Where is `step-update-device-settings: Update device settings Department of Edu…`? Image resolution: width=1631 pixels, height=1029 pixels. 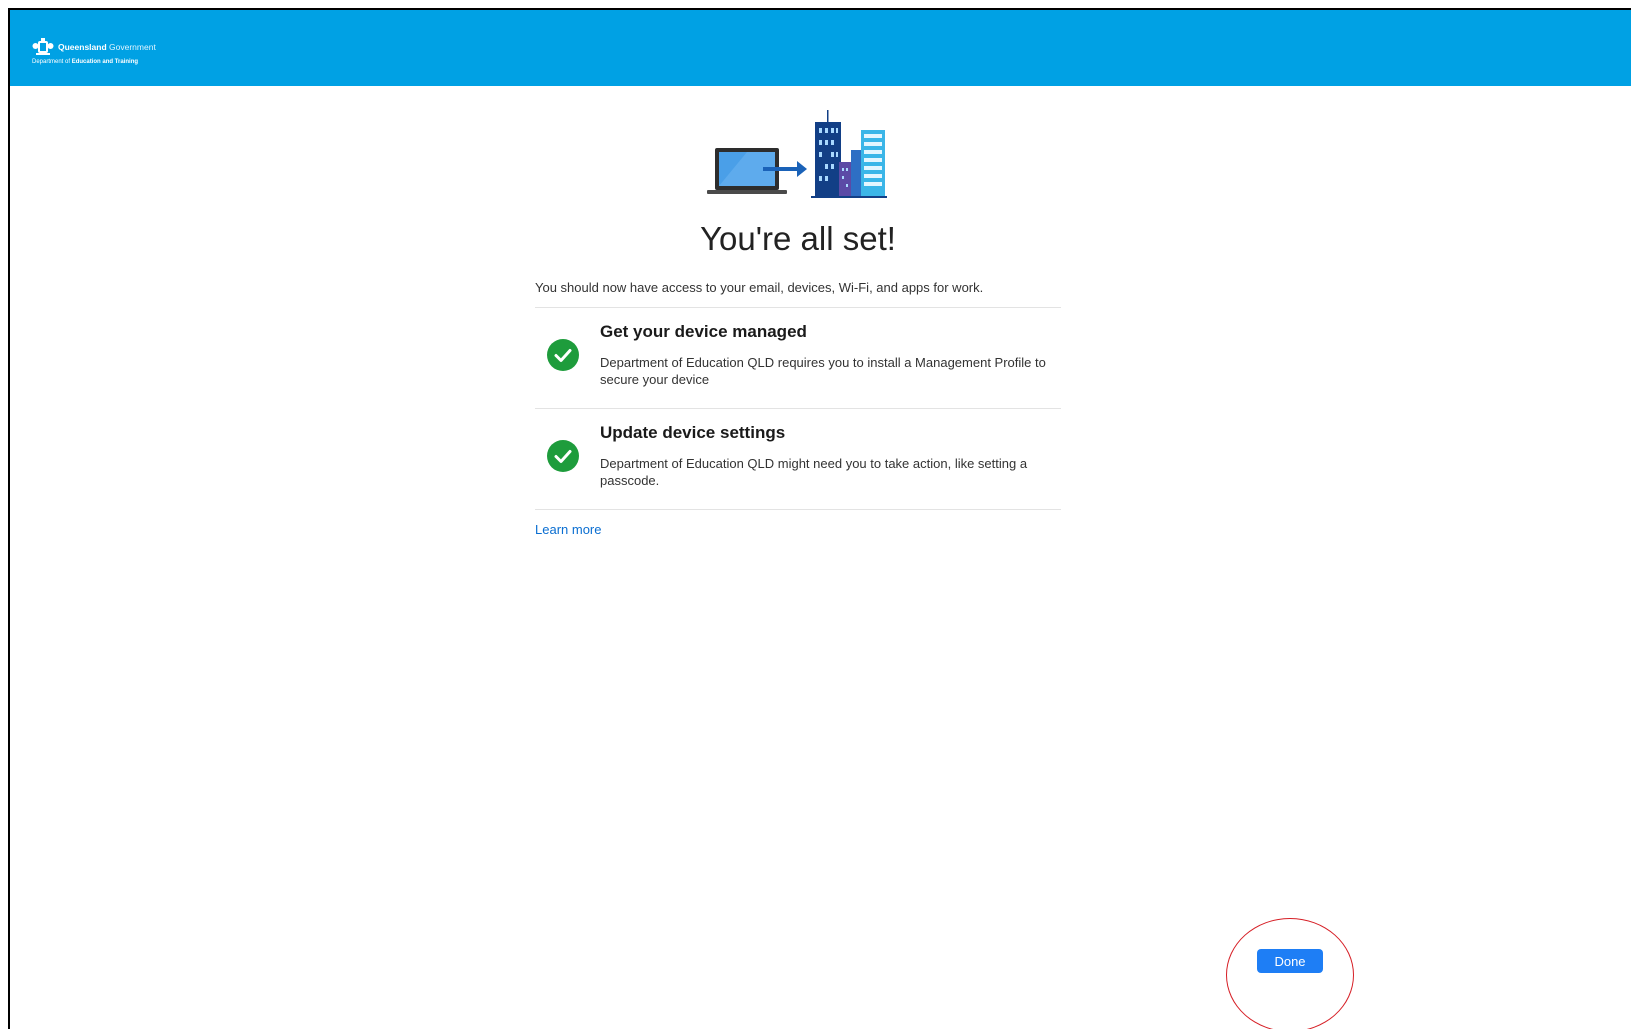 step-update-device-settings: Update device settings Department of Edu… is located at coordinates (798, 459).